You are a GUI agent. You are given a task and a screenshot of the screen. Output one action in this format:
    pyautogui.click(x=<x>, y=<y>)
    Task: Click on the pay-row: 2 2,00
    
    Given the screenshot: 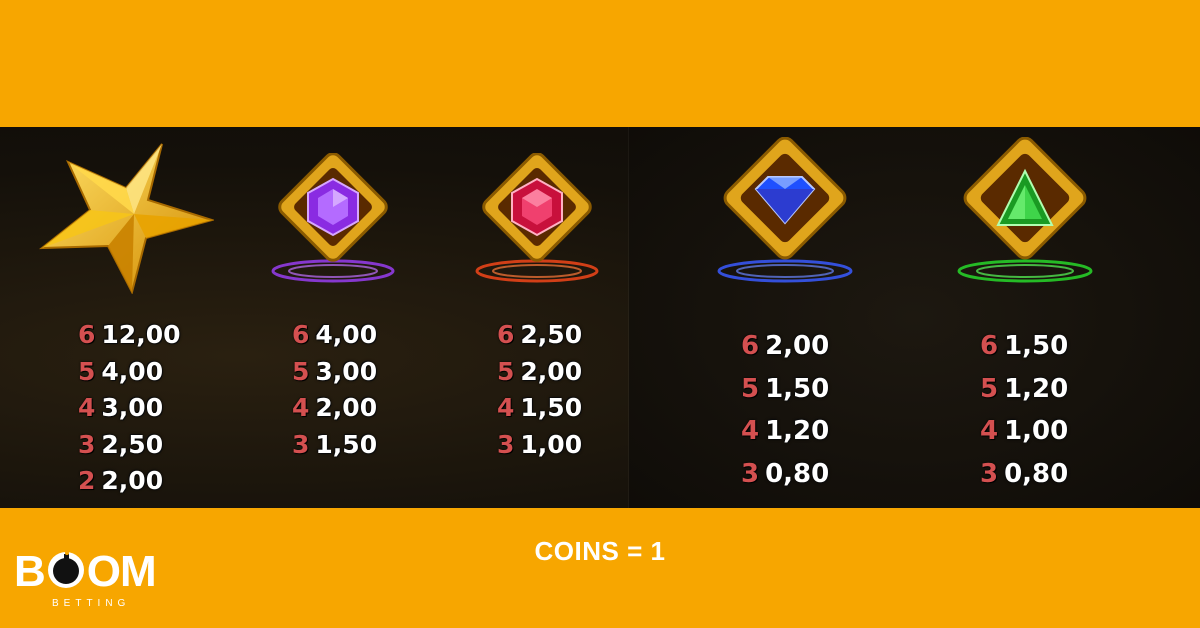 What is the action you would take?
    pyautogui.click(x=129, y=484)
    